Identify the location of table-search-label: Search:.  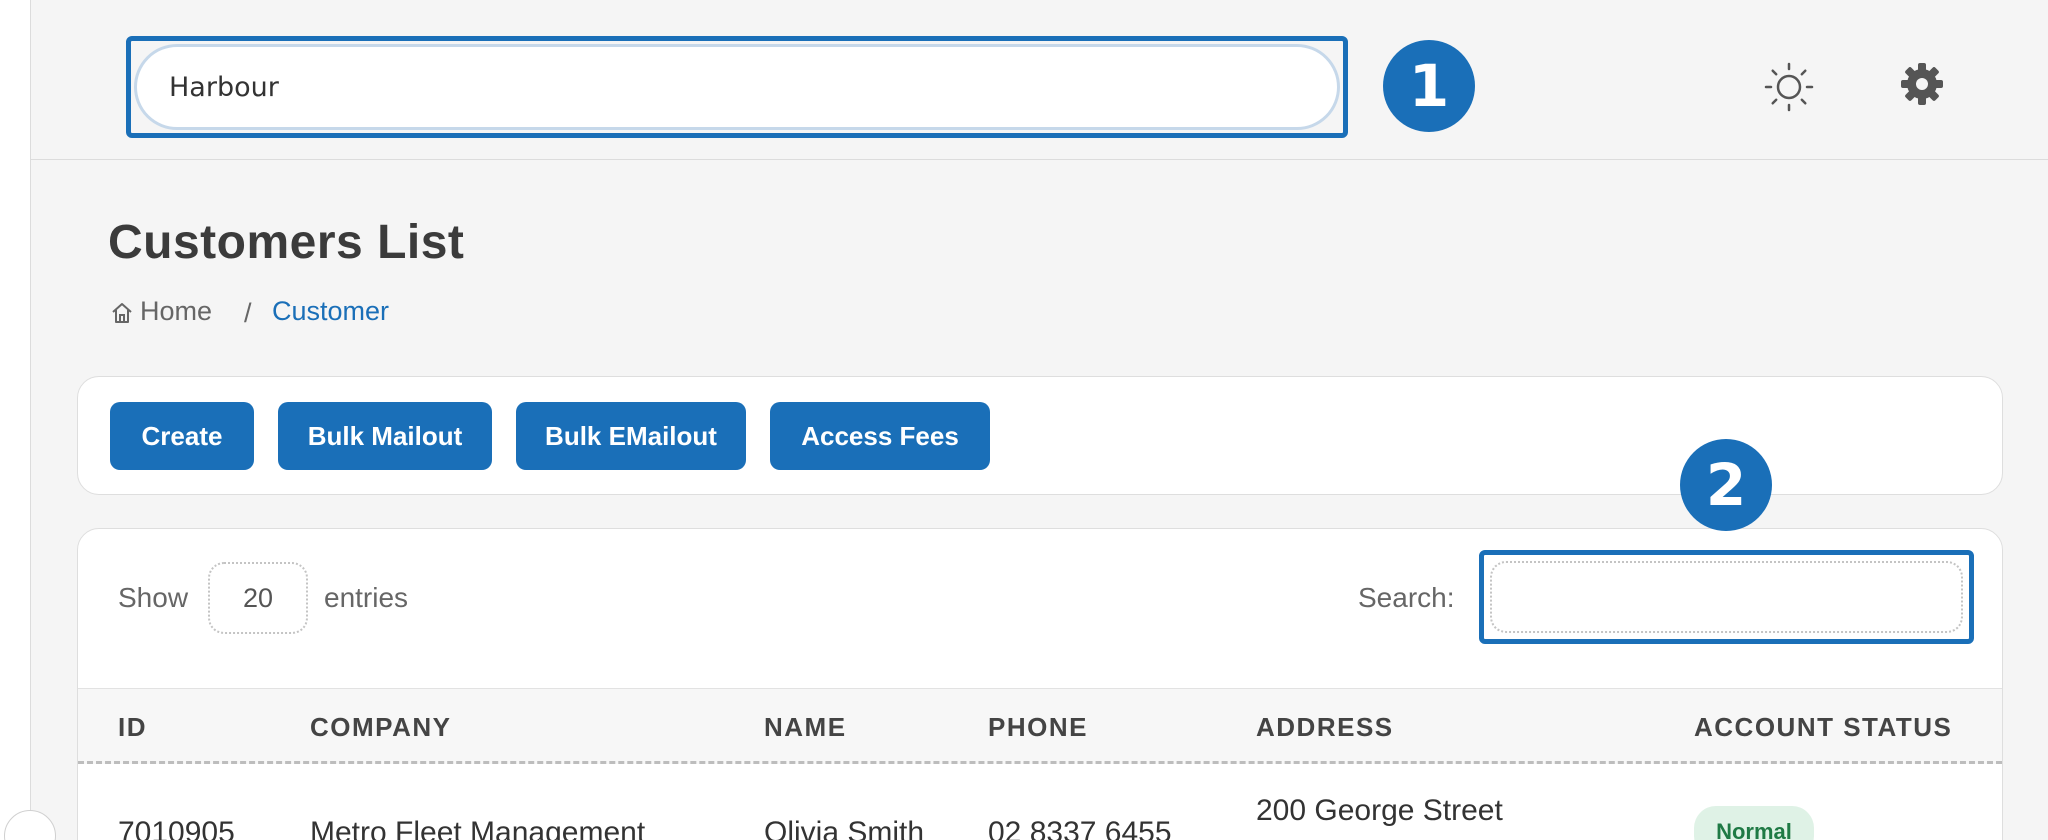
(1406, 597).